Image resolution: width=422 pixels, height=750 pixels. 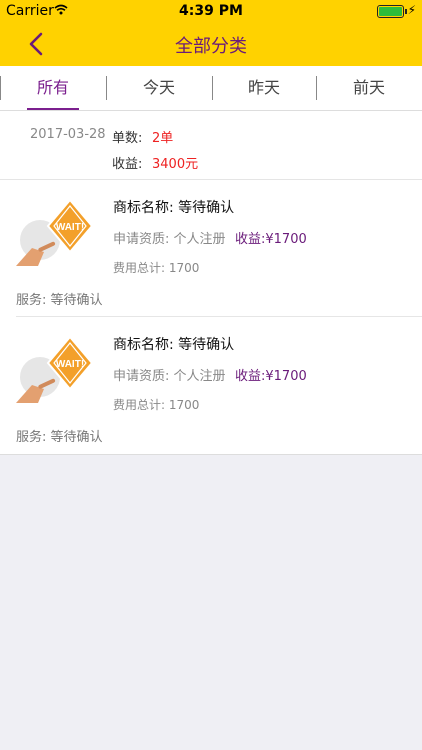 I want to click on order-count-label: 单数:, so click(x=127, y=138).